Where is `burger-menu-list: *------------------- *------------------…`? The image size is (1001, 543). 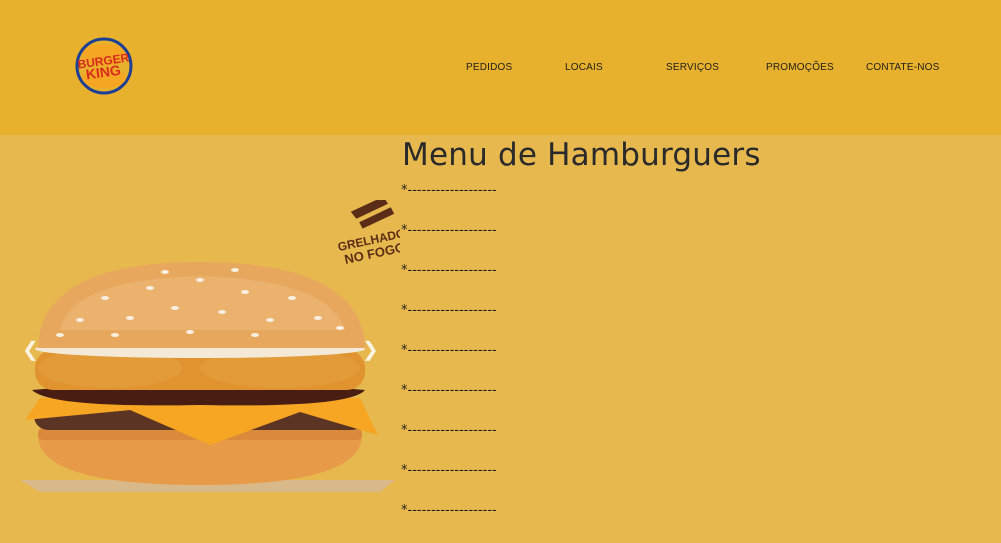
burger-menu-list: *------------------- *------------------… is located at coordinates (449, 363).